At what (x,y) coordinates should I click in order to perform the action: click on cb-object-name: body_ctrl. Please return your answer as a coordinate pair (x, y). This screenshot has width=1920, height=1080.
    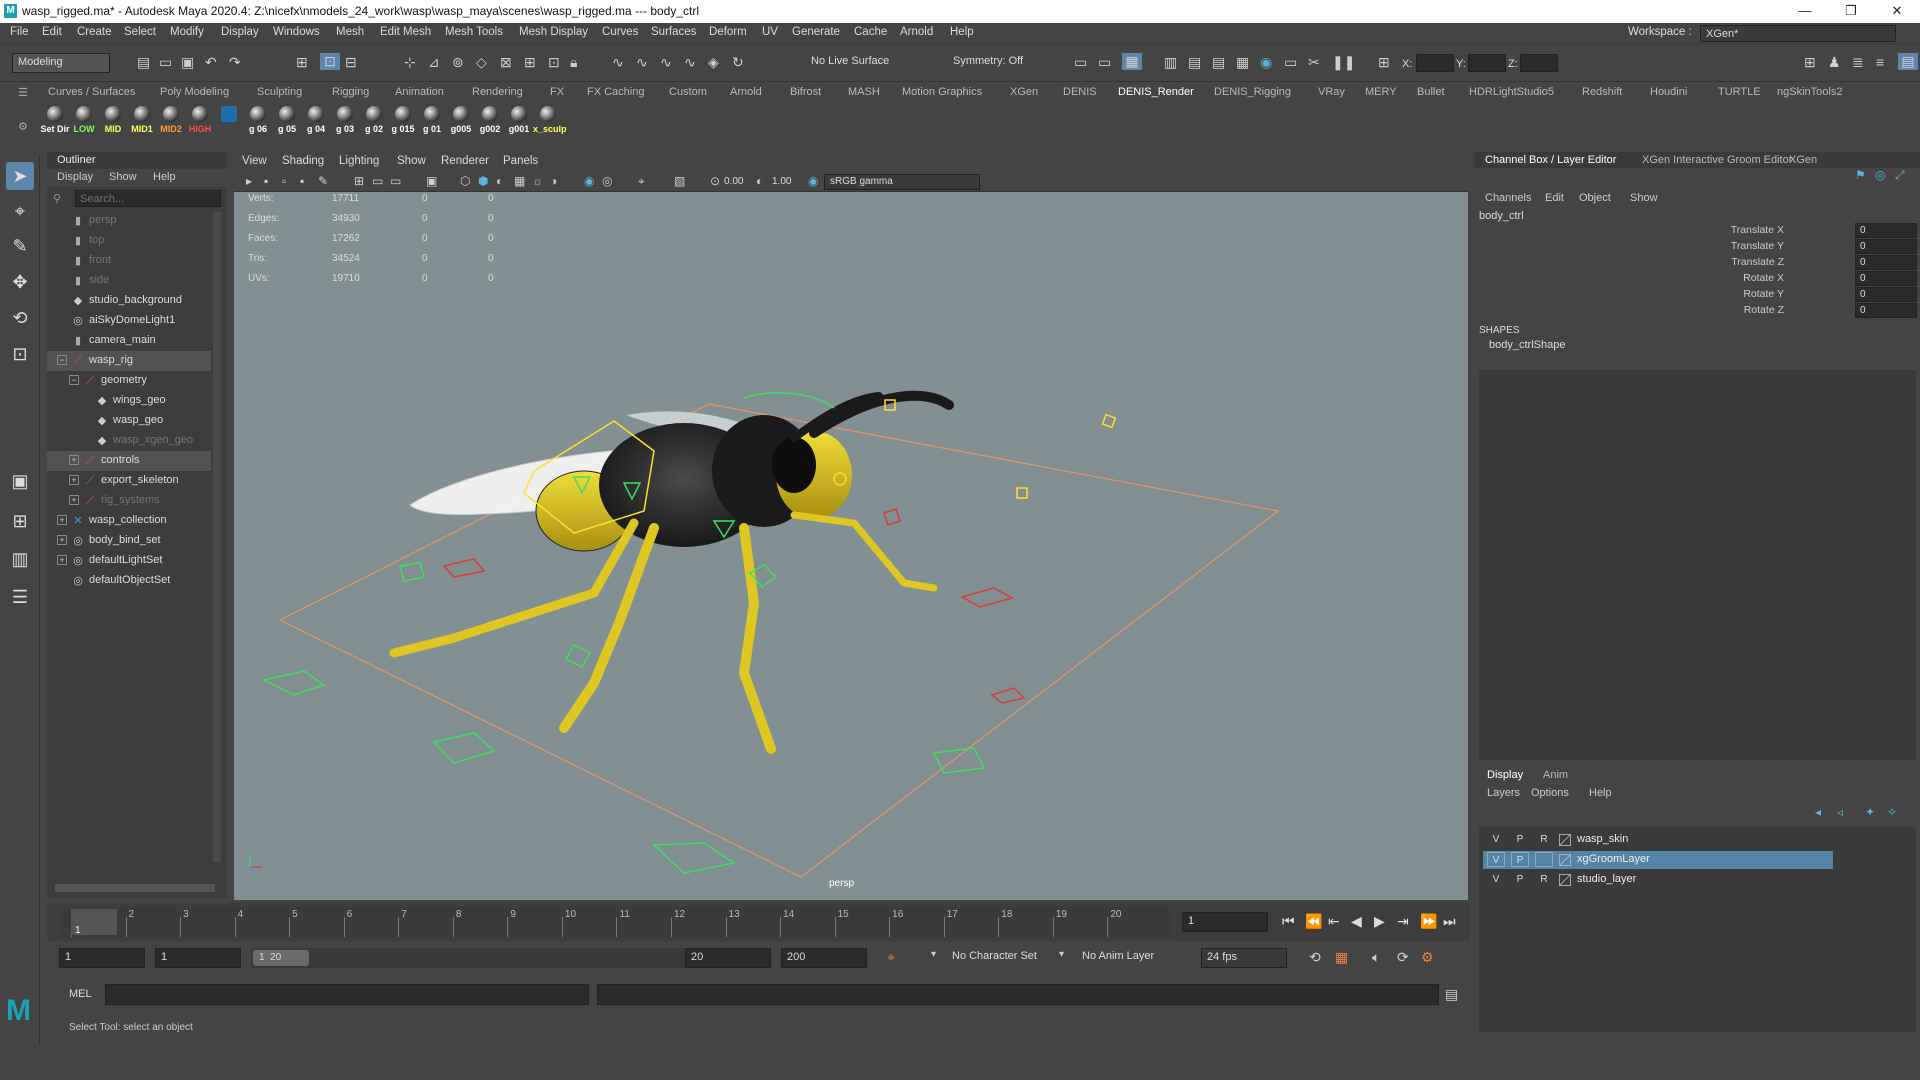
    Looking at the image, I should click on (1501, 216).